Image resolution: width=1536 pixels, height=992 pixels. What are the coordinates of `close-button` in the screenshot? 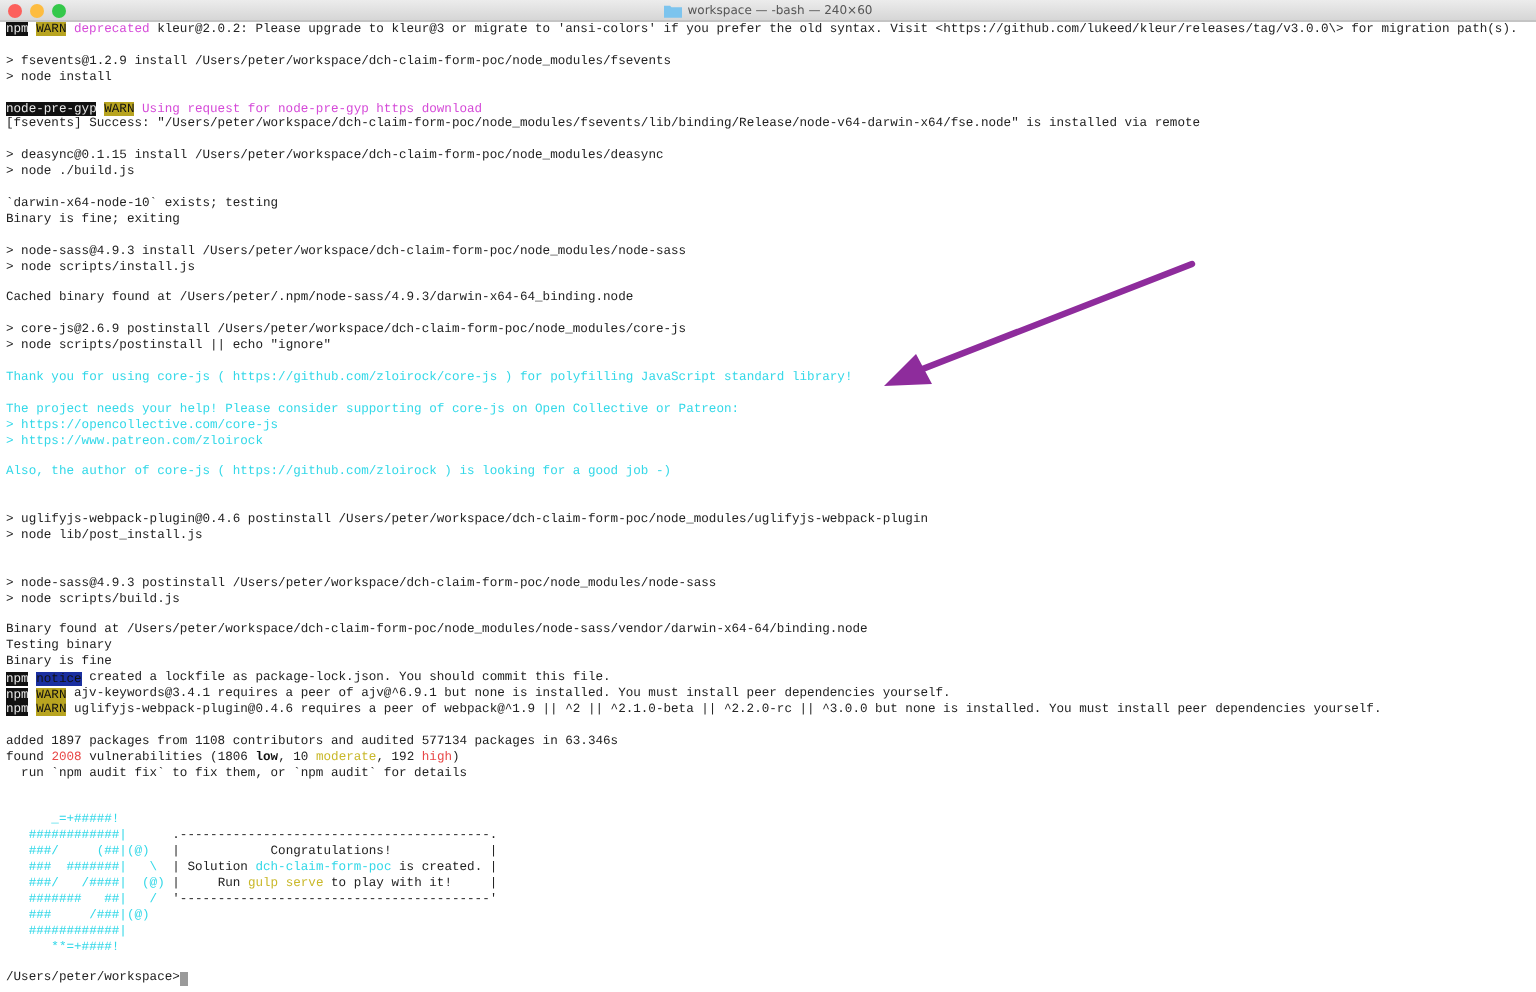 It's located at (15, 10).